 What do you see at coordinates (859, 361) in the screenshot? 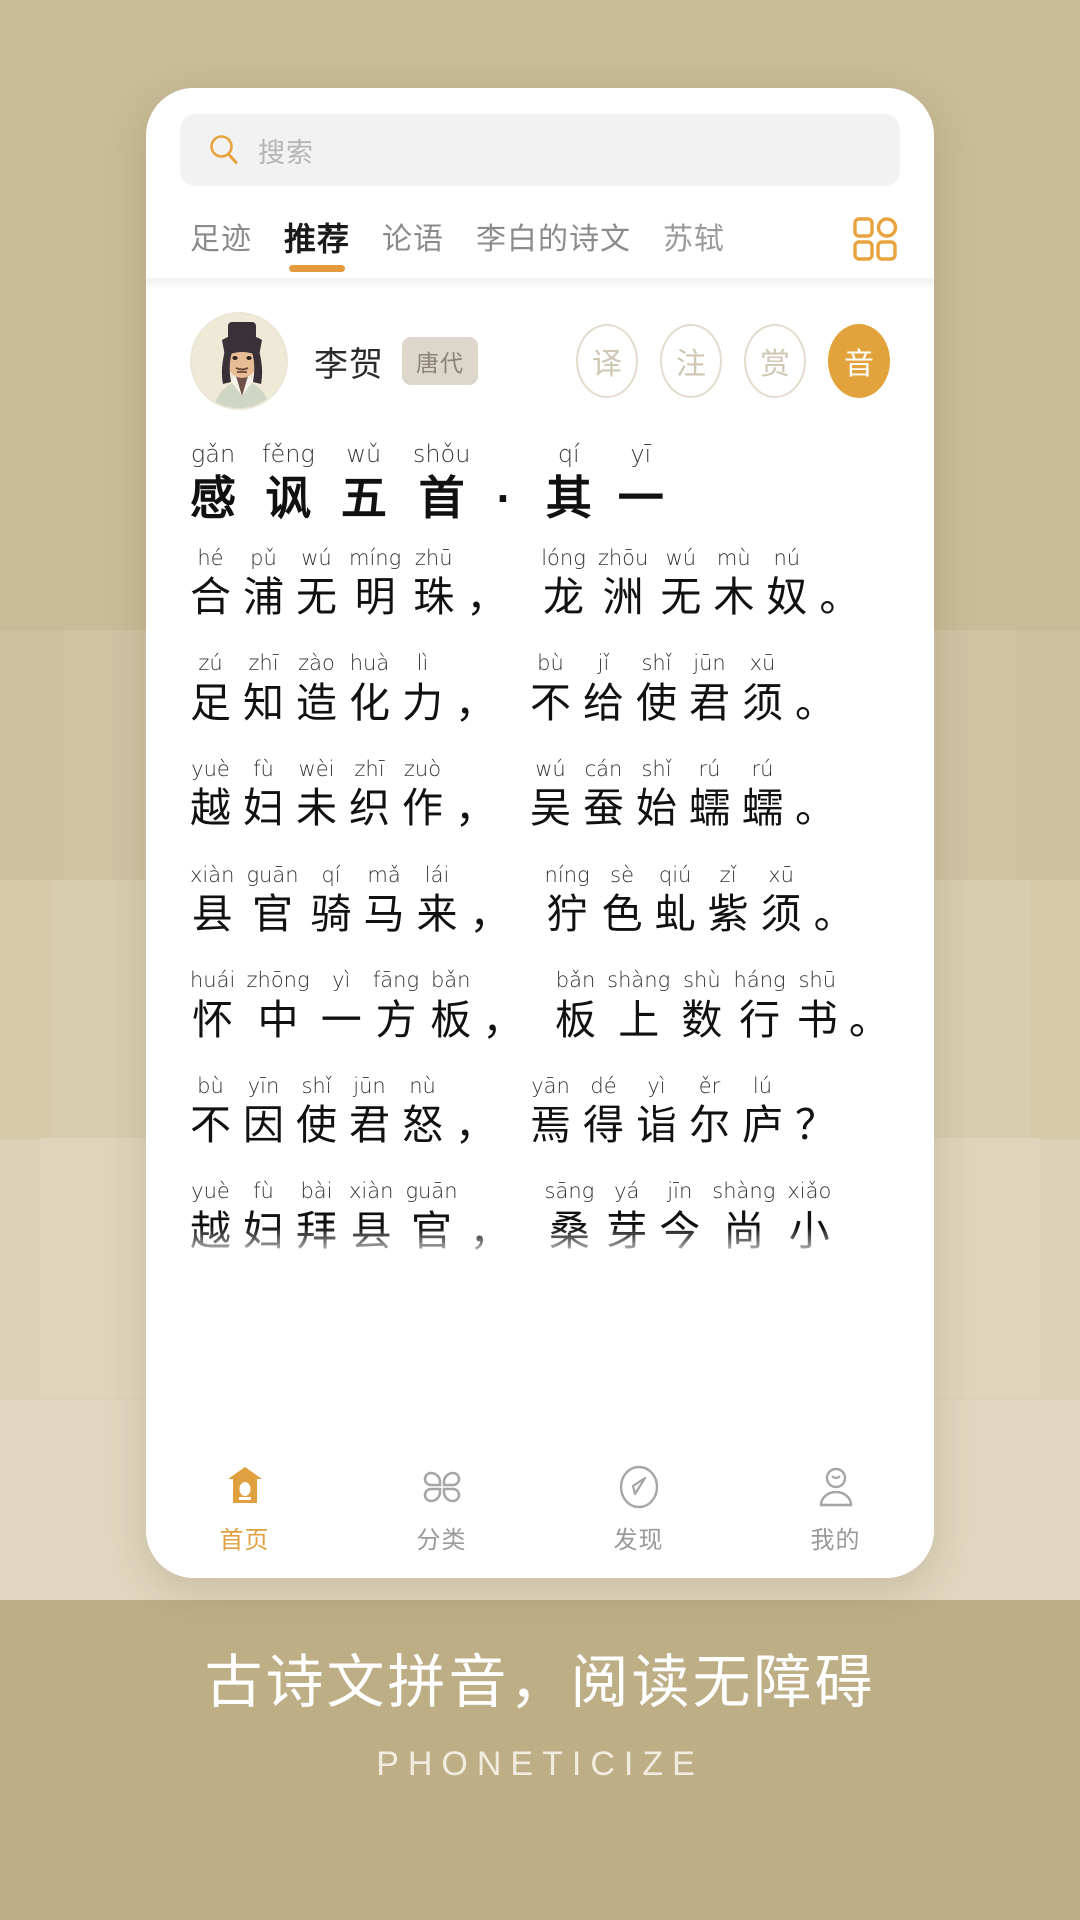
I see `pinyin-button: 音` at bounding box center [859, 361].